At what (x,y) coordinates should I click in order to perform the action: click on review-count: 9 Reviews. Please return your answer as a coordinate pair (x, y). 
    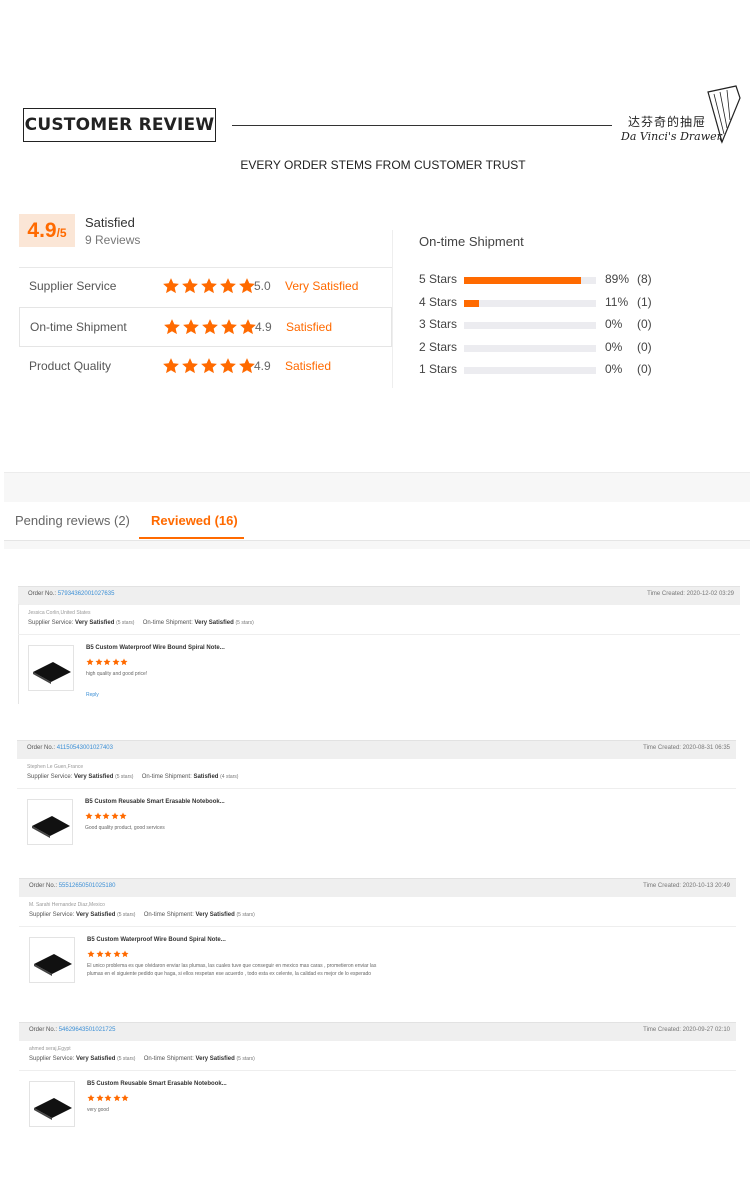
    Looking at the image, I should click on (113, 240).